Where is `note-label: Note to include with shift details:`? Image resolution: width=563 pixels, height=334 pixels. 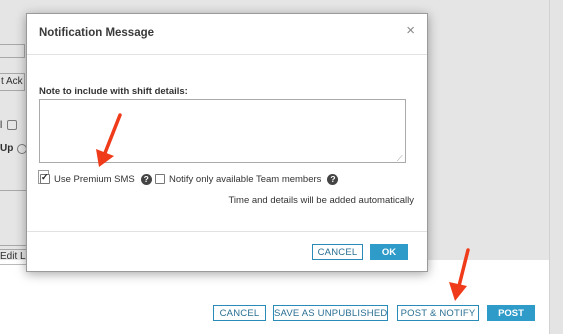 note-label: Note to include with shift details: is located at coordinates (113, 91).